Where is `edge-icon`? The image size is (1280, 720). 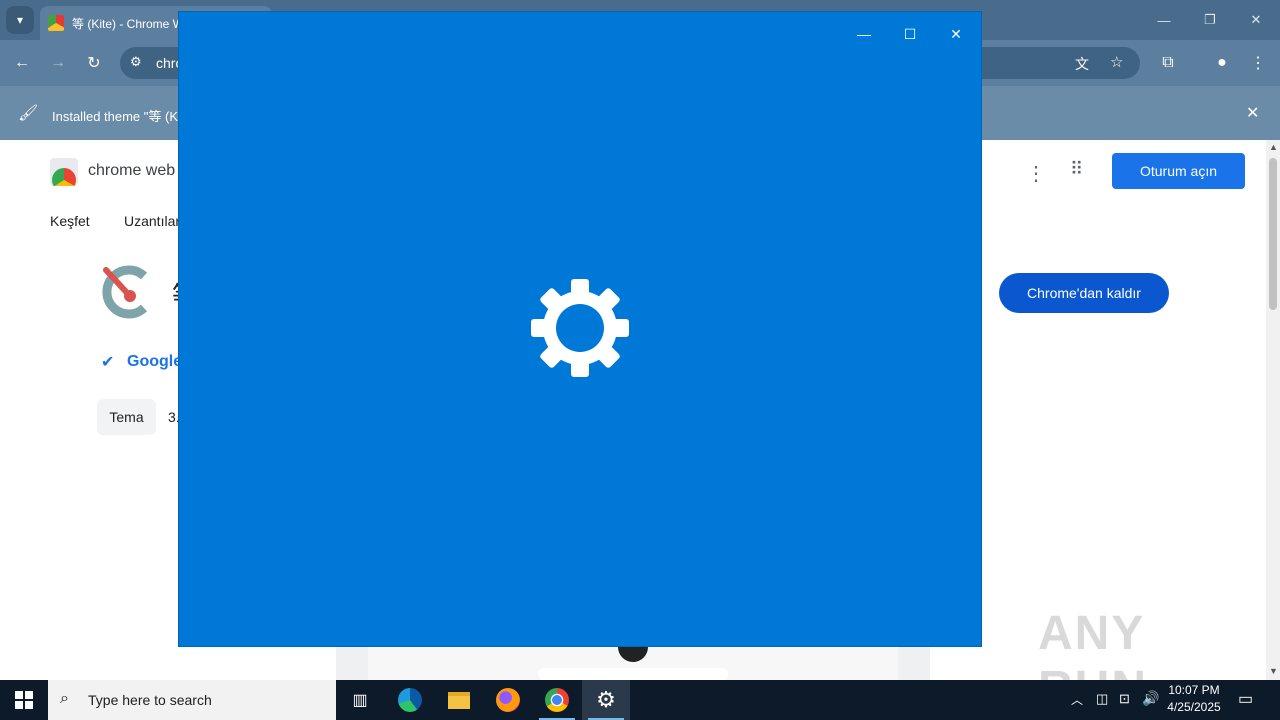
edge-icon is located at coordinates (410, 700).